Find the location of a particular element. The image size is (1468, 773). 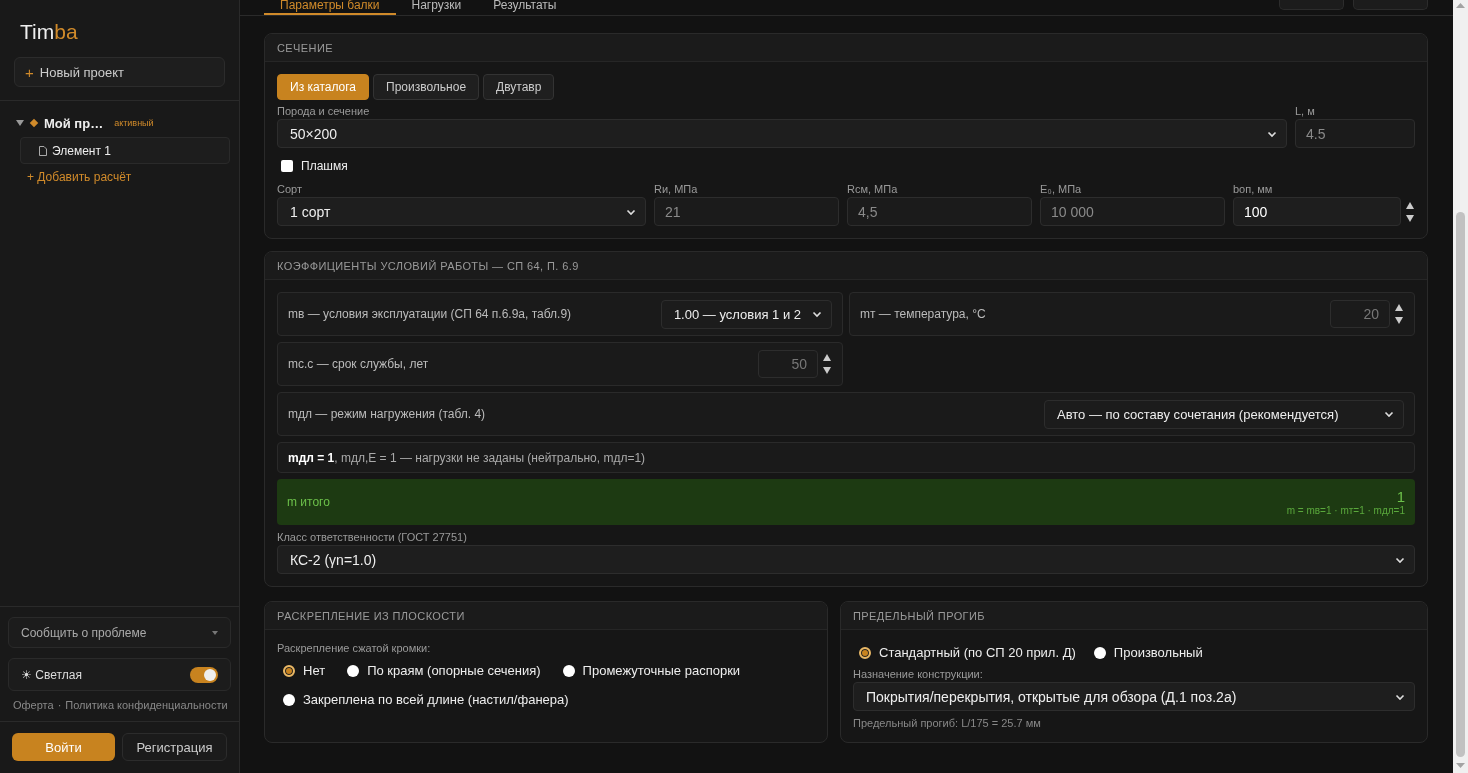

expanded-triangle-icon is located at coordinates (20, 123).